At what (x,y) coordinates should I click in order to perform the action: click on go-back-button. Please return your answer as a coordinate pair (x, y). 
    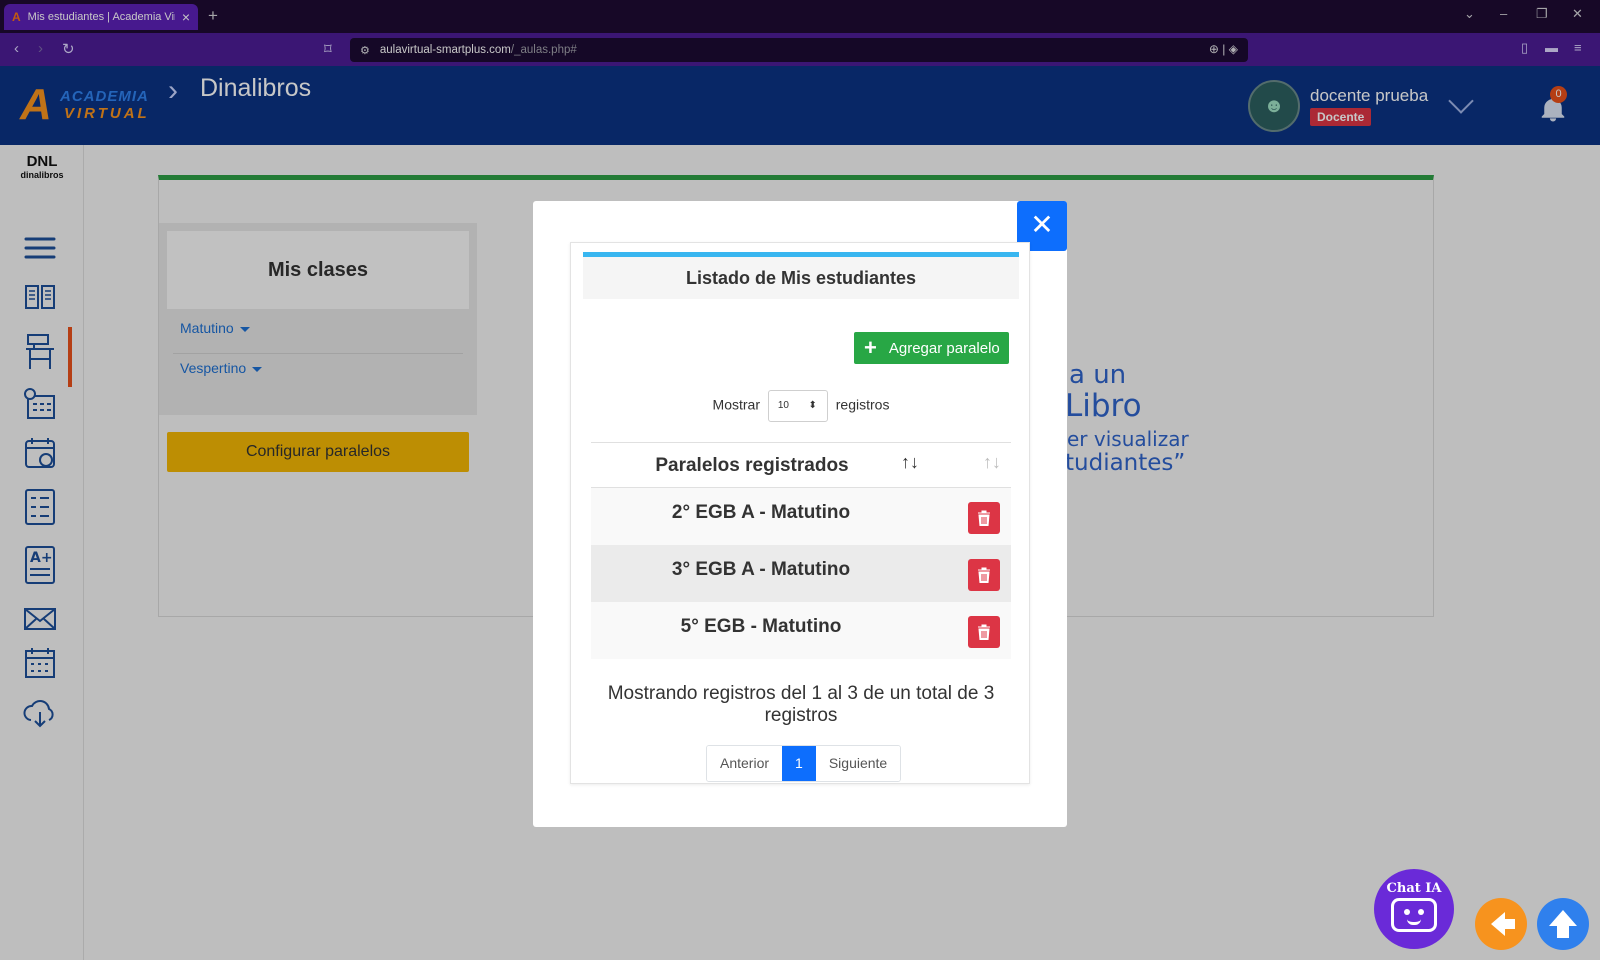
    Looking at the image, I should click on (1501, 924).